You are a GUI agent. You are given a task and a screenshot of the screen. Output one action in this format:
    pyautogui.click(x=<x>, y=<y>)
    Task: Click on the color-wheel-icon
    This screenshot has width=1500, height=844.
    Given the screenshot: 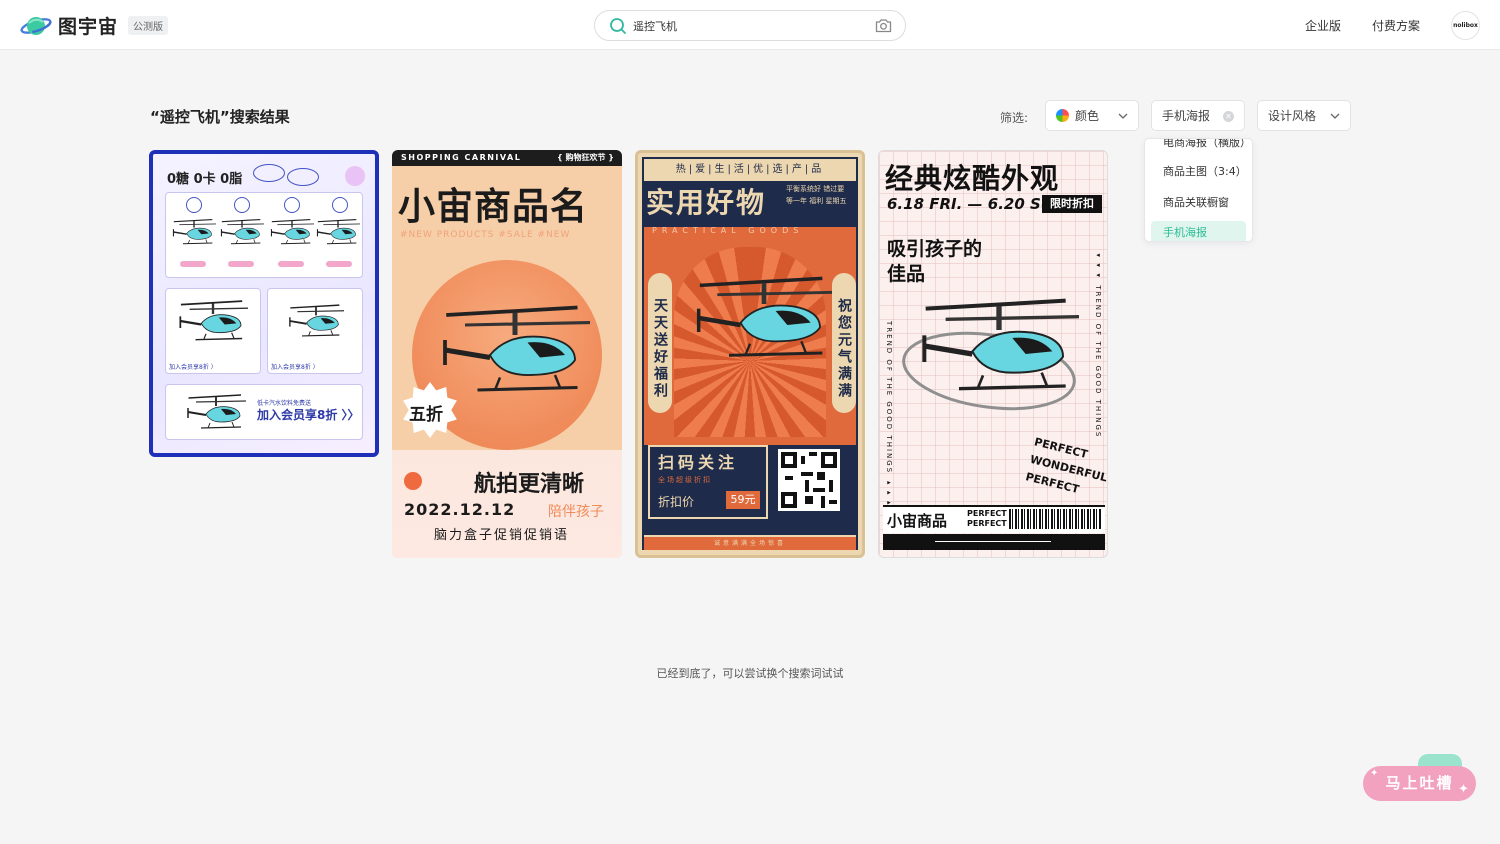 What is the action you would take?
    pyautogui.click(x=1062, y=115)
    